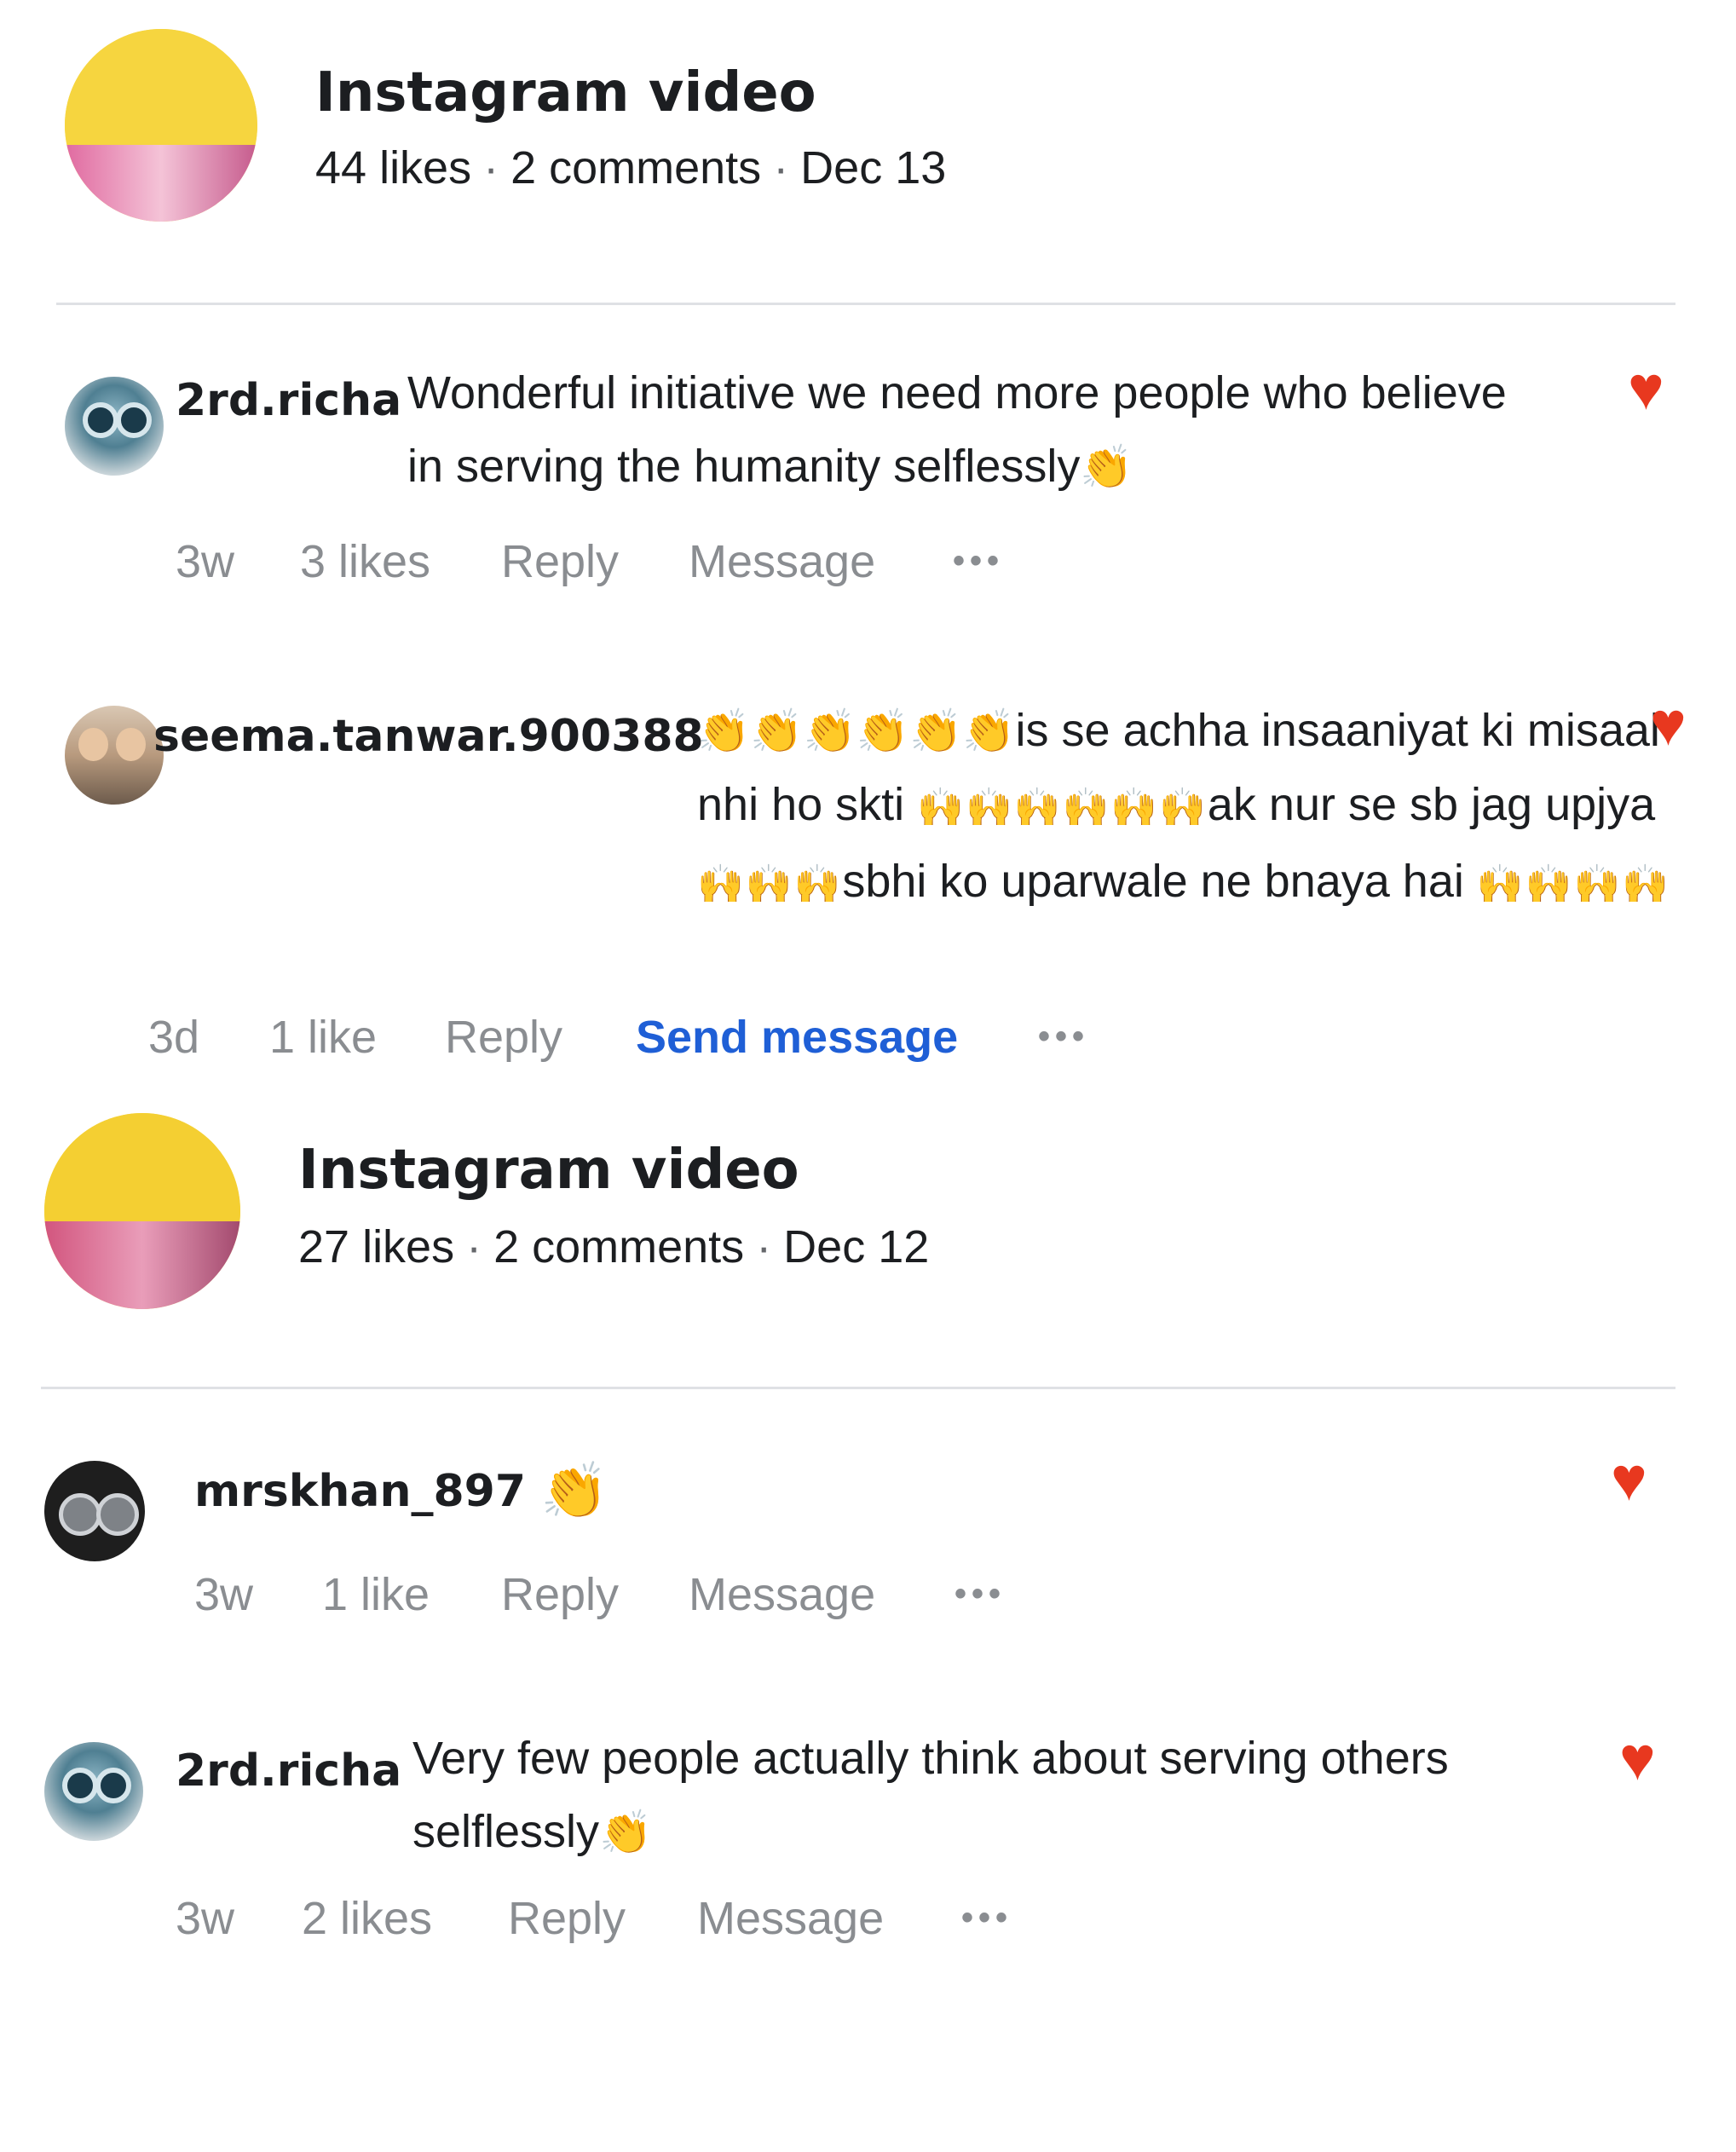  I want to click on post-likes: 27 likes, so click(376, 1246).